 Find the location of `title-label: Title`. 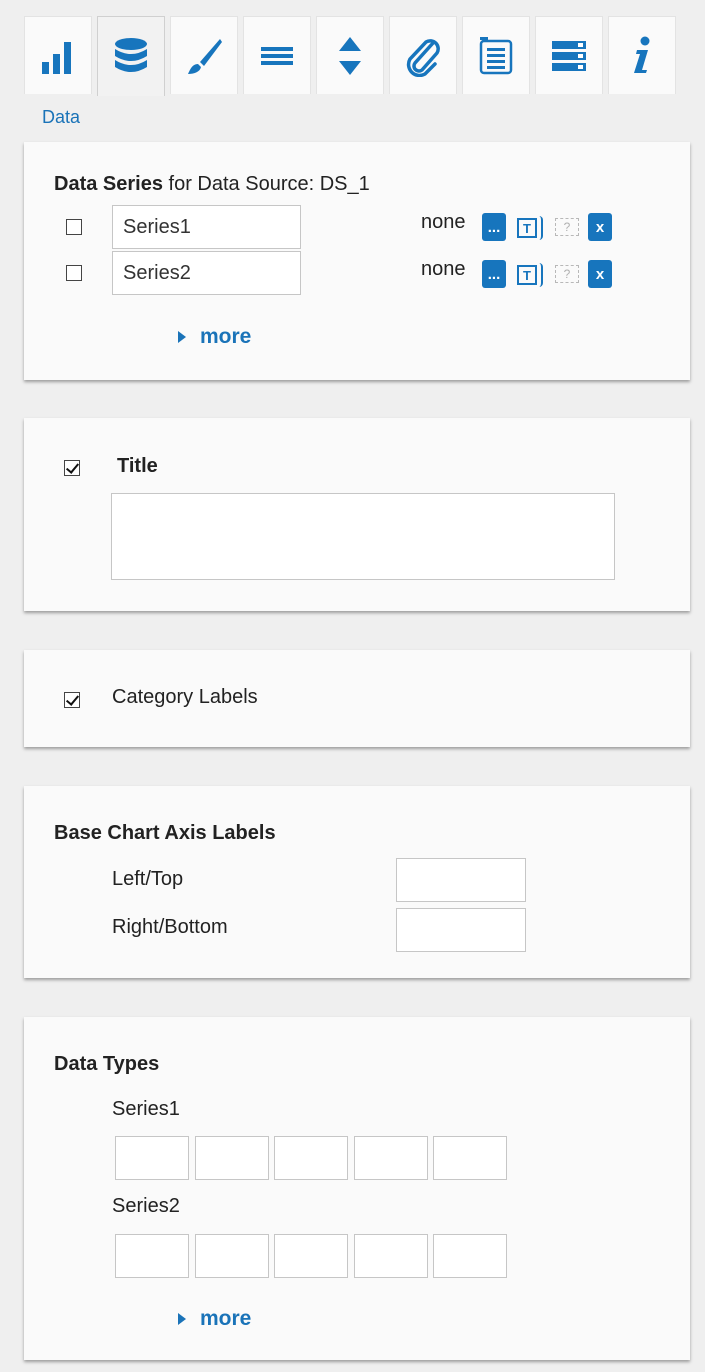

title-label: Title is located at coordinates (137, 466).